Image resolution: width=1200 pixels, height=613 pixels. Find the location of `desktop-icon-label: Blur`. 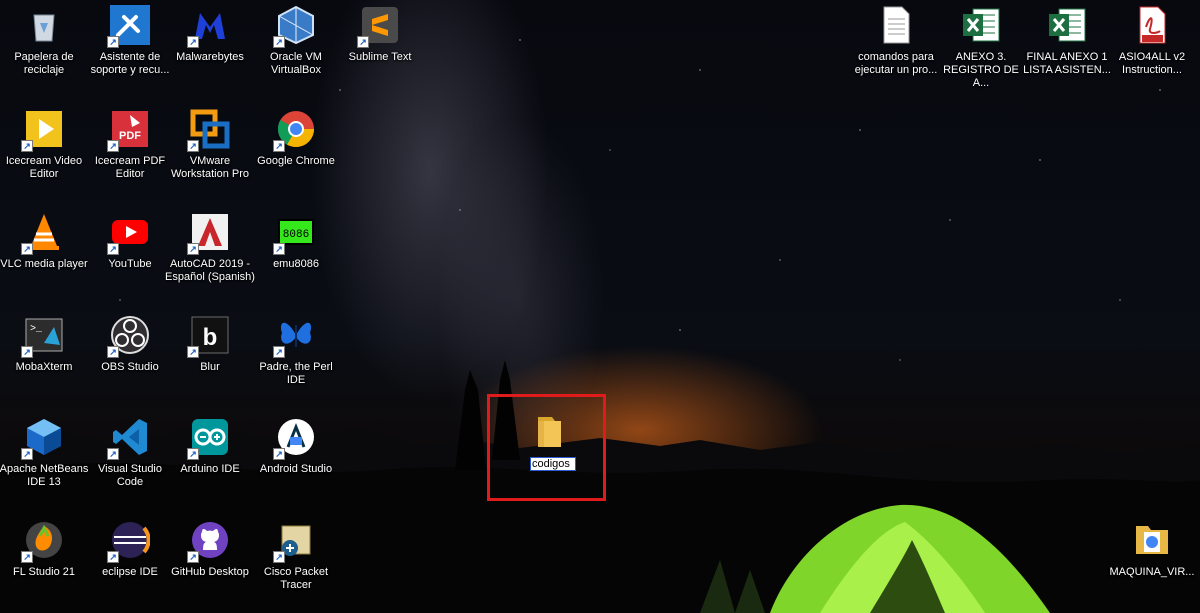

desktop-icon-label: Blur is located at coordinates (210, 367).